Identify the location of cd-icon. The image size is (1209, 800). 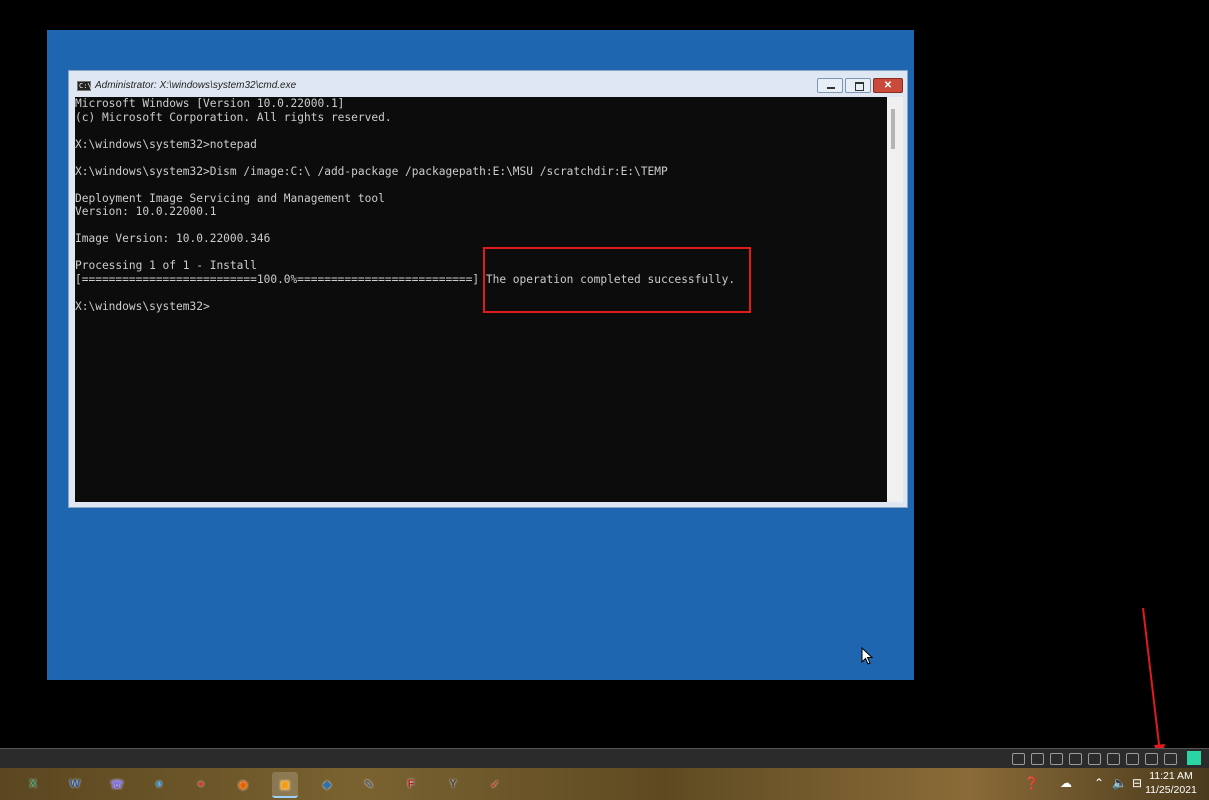
(1037, 759).